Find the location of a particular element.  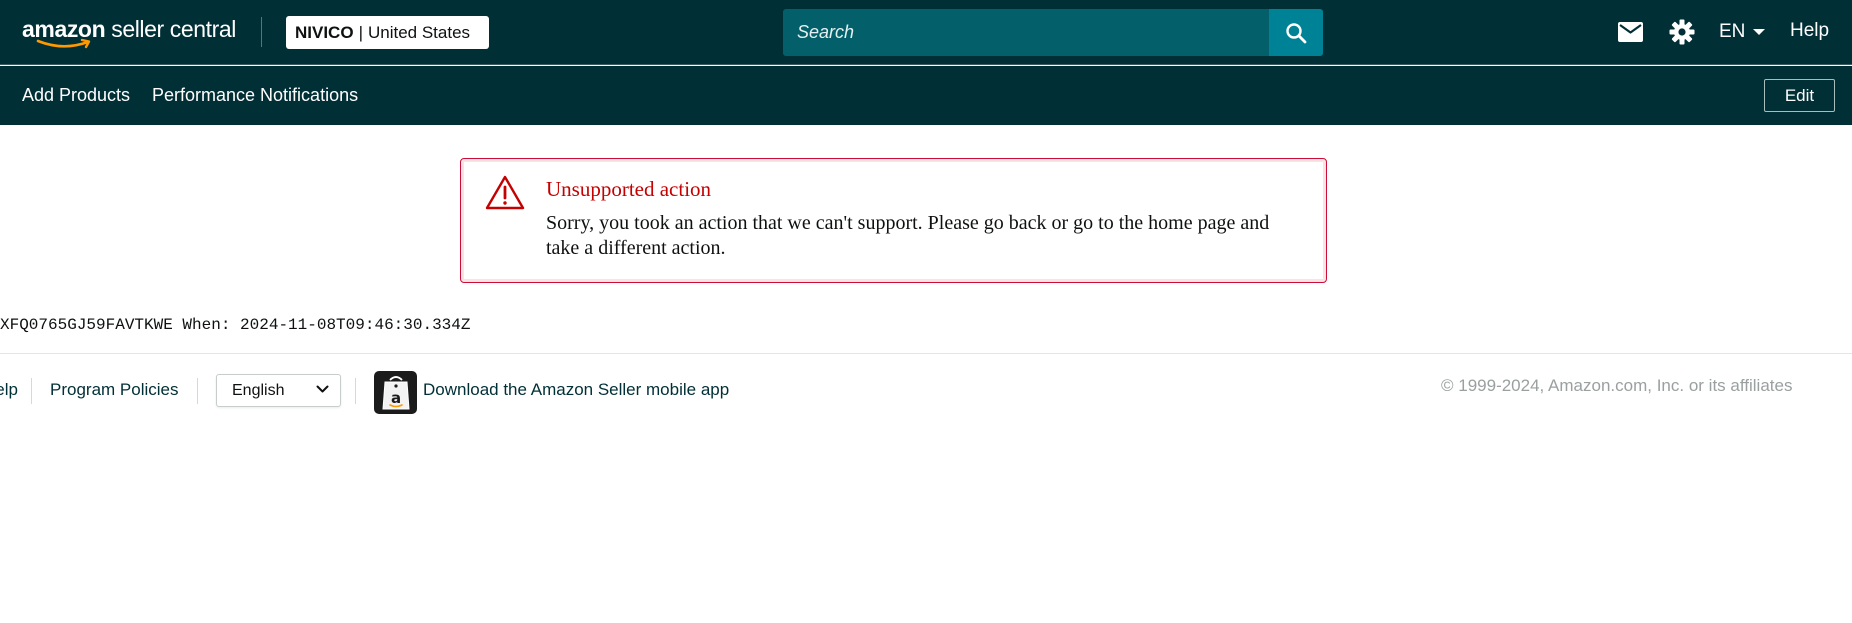

search-input is located at coordinates (1027, 32).